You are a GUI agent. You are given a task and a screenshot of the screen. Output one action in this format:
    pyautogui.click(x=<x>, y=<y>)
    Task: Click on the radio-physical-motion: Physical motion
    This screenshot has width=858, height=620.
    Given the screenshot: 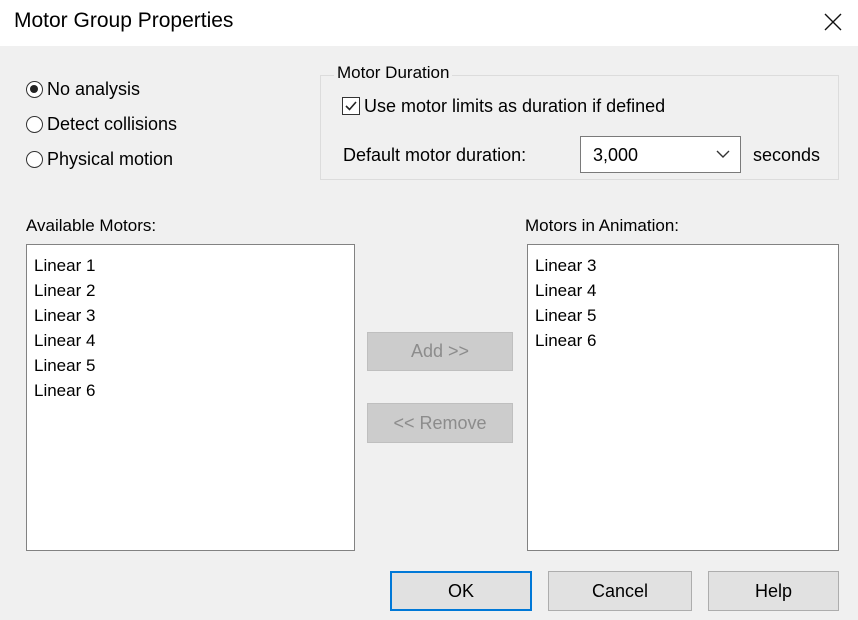 What is the action you would take?
    pyautogui.click(x=99, y=159)
    